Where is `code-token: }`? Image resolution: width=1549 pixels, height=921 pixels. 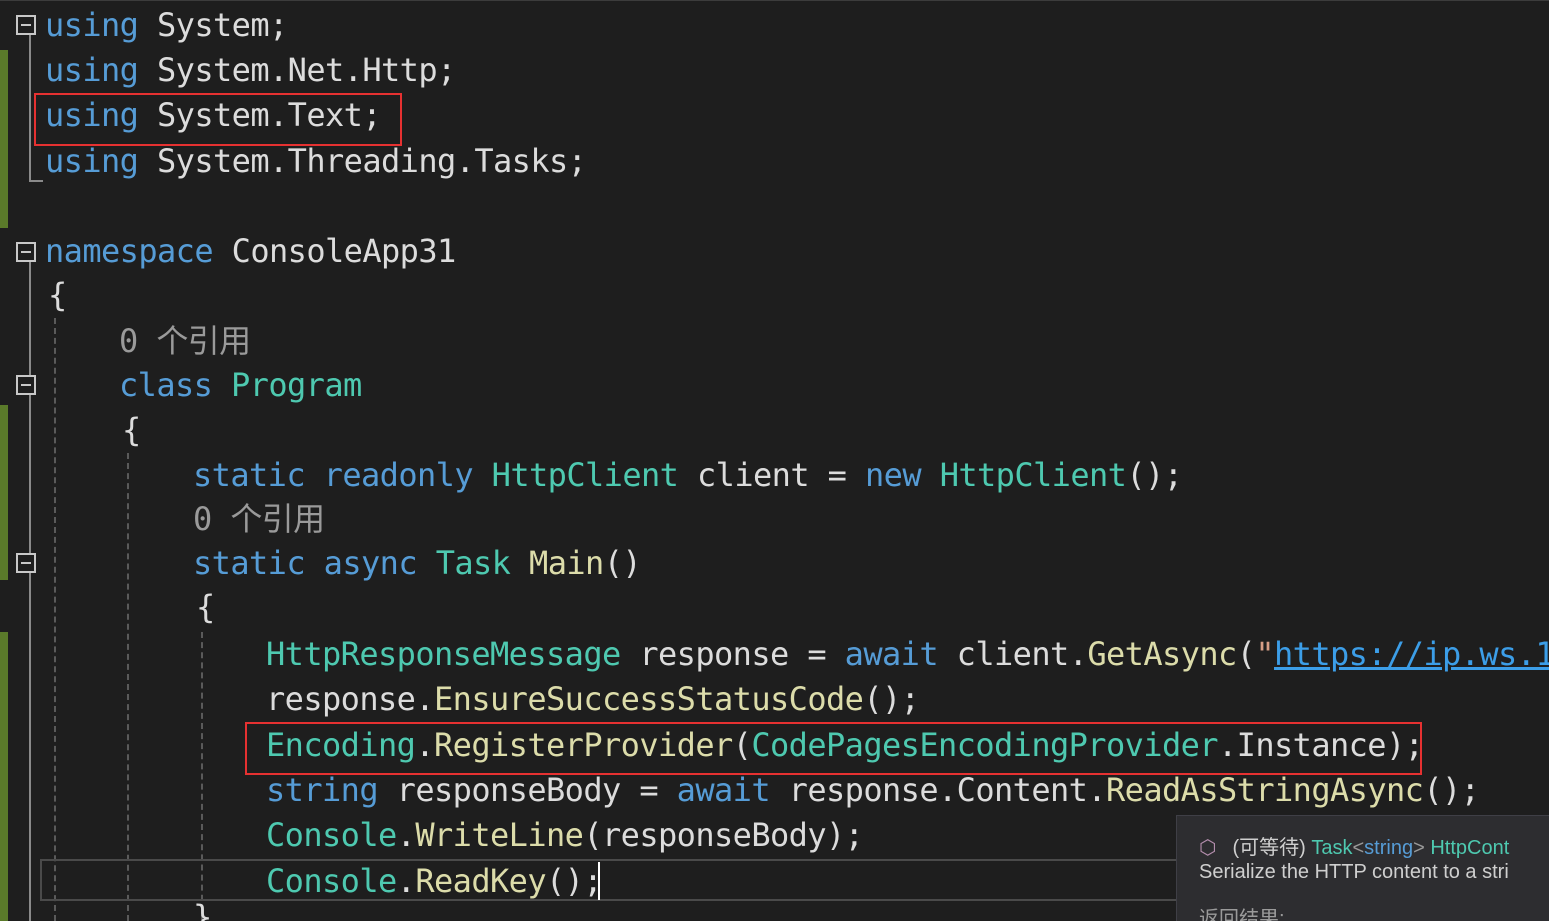
code-token: } is located at coordinates (202, 909).